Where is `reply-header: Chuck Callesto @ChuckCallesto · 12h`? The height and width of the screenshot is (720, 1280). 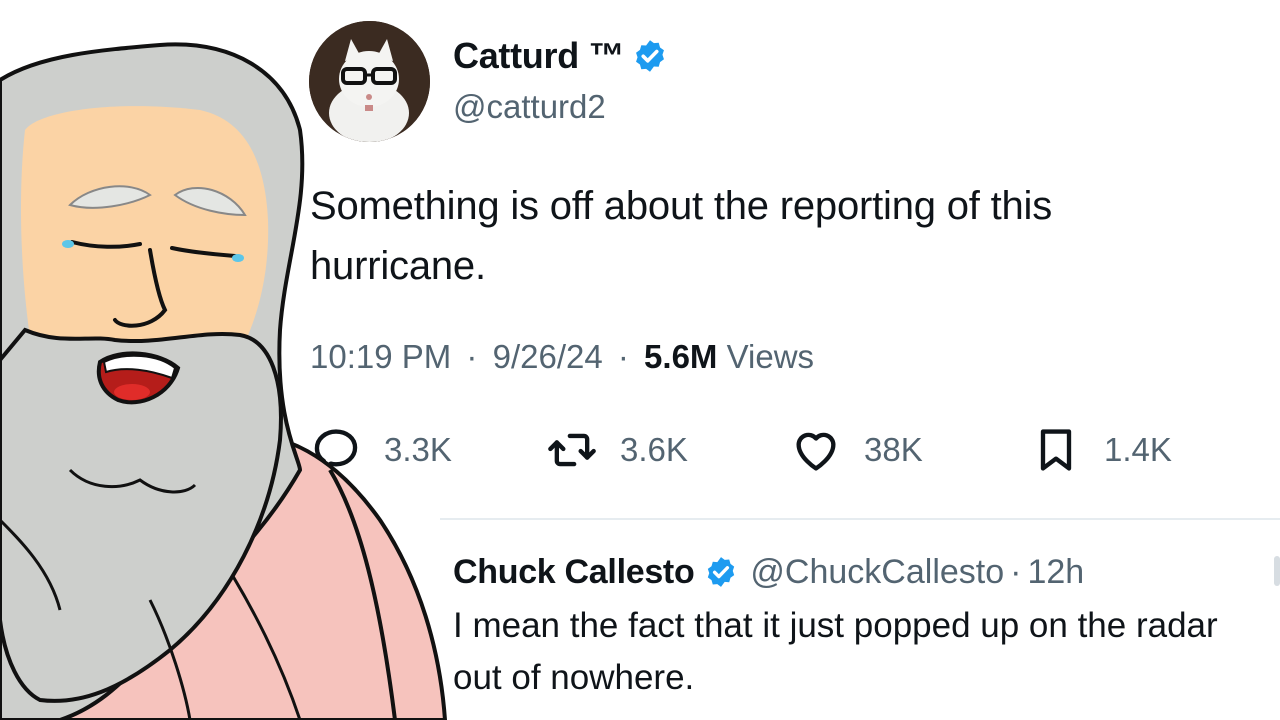
reply-header: Chuck Callesto @ChuckCallesto · 12h is located at coordinates (768, 572).